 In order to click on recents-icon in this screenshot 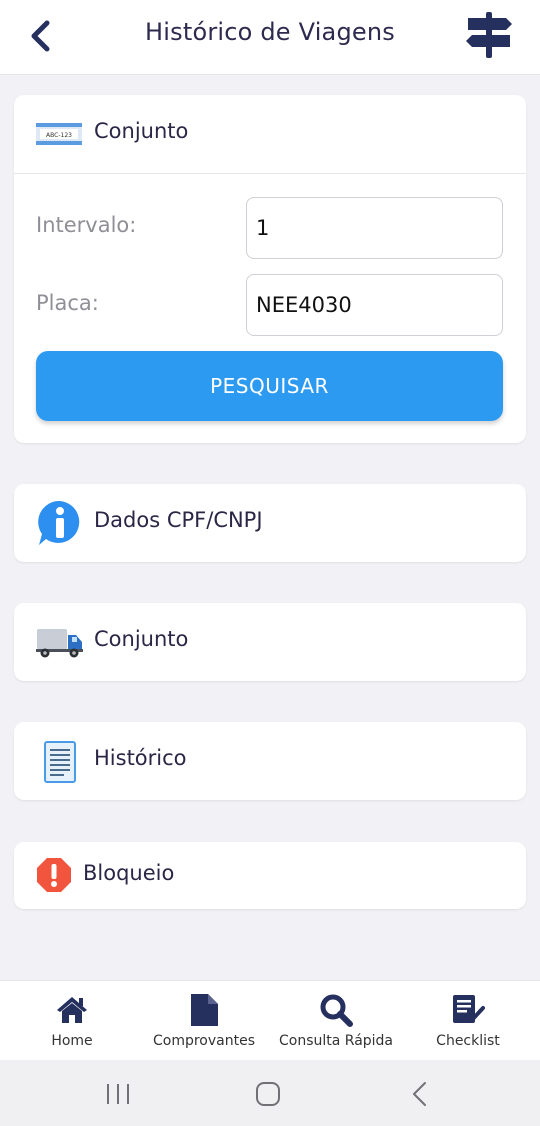, I will do `click(118, 1094)`.